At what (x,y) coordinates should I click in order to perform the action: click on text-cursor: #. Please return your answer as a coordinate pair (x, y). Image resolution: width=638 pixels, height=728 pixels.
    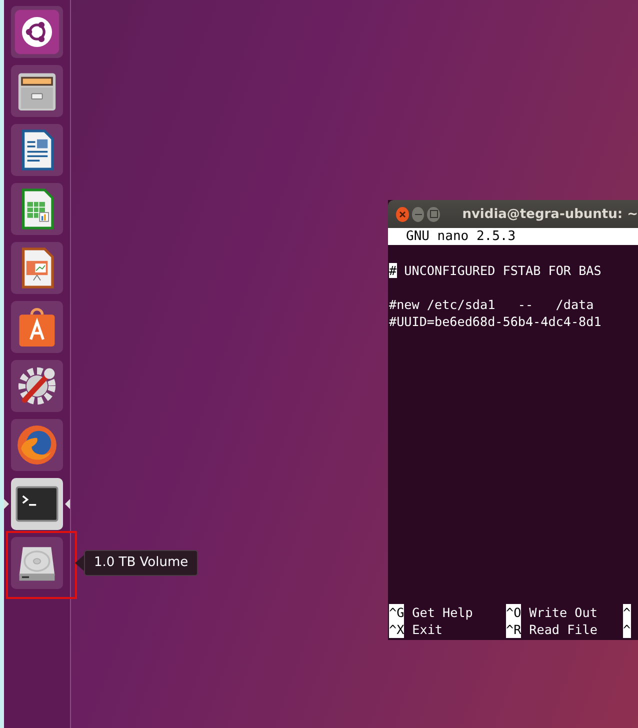
    Looking at the image, I should click on (393, 270).